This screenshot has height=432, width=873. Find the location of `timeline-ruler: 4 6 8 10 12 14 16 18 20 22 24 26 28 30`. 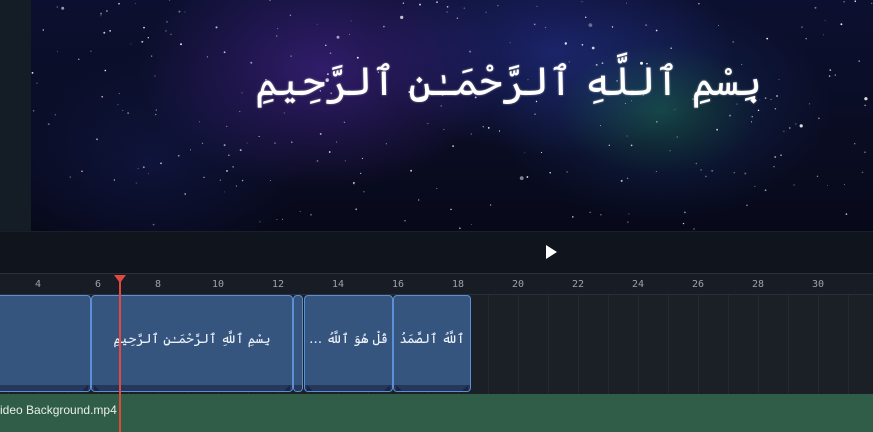

timeline-ruler: 4 6 8 10 12 14 16 18 20 22 24 26 28 30 is located at coordinates (436, 284).